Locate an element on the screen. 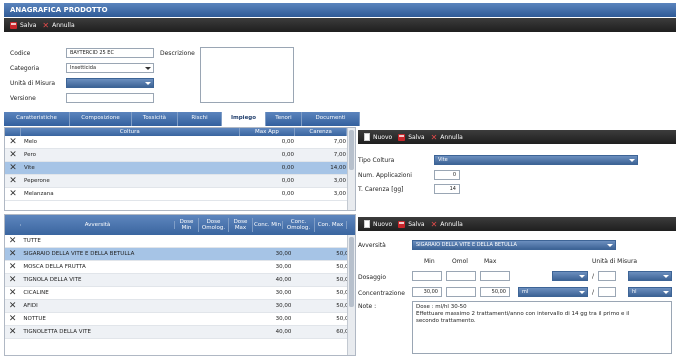 This screenshot has width=680, height=360. conc-unit1-select: ml is located at coordinates (553, 292).